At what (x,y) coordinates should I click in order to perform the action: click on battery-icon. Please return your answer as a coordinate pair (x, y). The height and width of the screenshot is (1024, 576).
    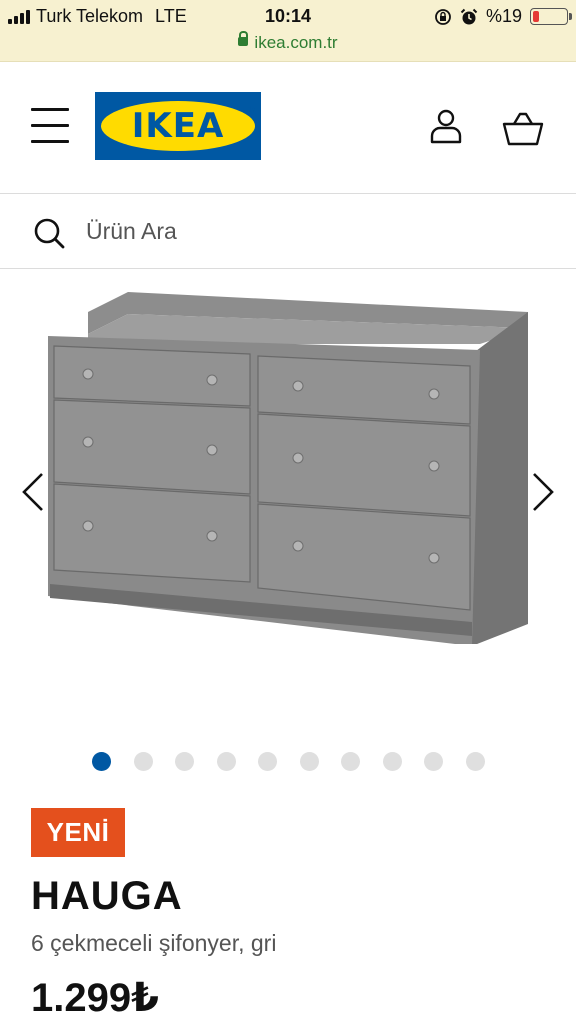
    Looking at the image, I should click on (551, 16).